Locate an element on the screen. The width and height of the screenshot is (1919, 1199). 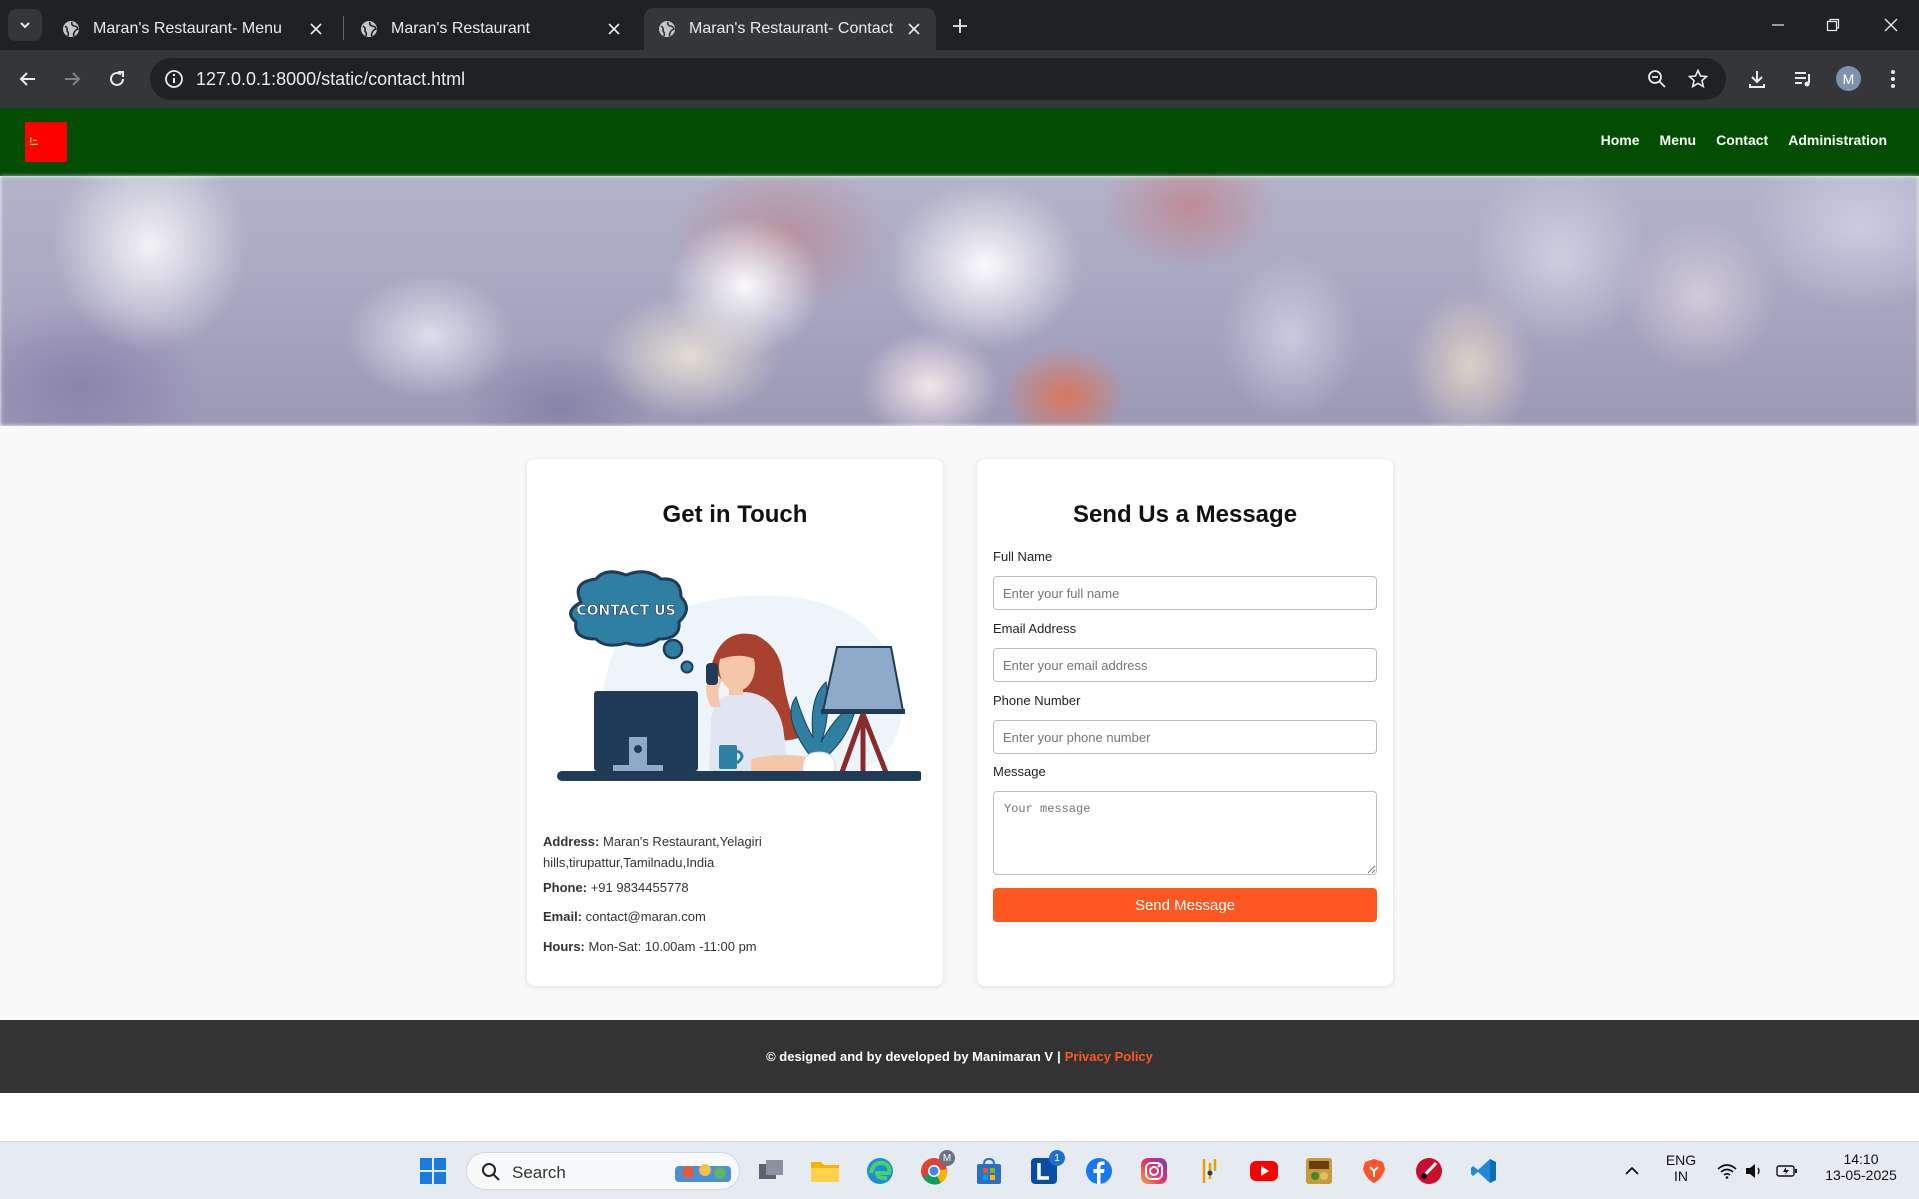
more-options-icon is located at coordinates (1893, 79).